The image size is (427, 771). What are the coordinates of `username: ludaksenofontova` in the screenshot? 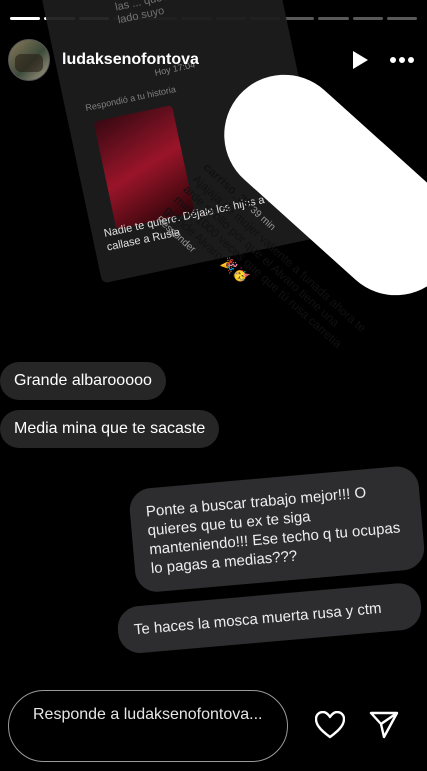 It's located at (130, 60).